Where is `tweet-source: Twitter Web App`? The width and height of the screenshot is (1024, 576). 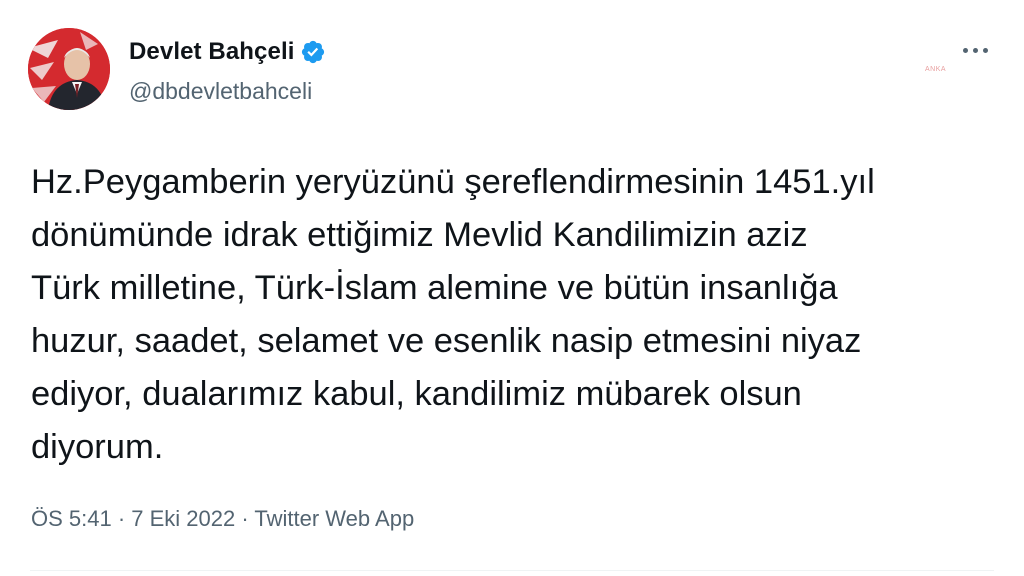
tweet-source: Twitter Web App is located at coordinates (334, 518).